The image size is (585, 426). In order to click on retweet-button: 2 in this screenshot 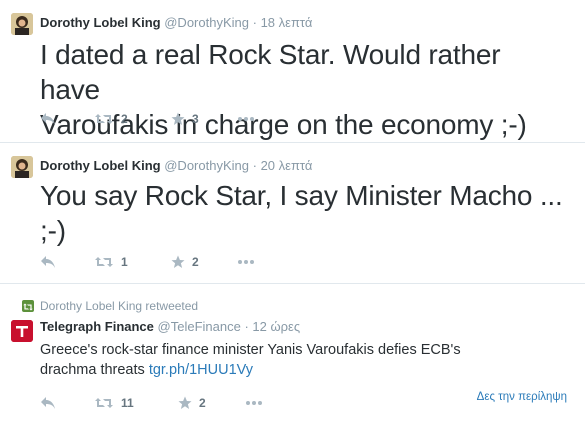, I will do `click(111, 119)`.